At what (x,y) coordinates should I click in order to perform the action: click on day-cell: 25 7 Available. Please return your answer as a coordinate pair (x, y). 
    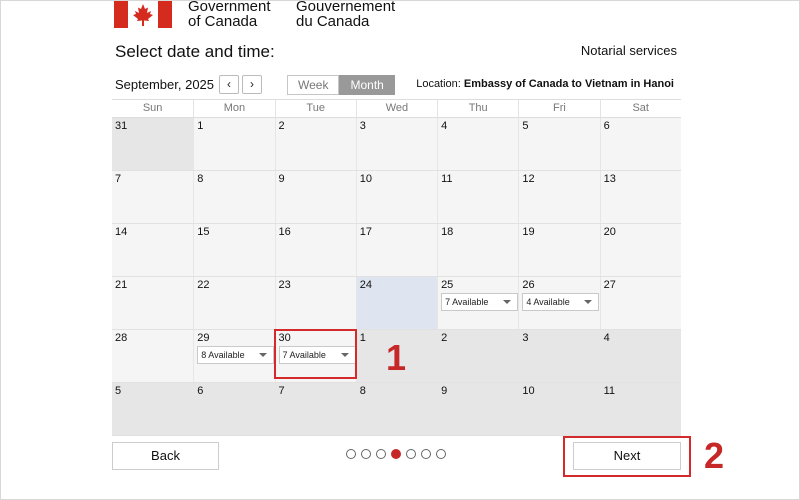
    Looking at the image, I should click on (478, 303).